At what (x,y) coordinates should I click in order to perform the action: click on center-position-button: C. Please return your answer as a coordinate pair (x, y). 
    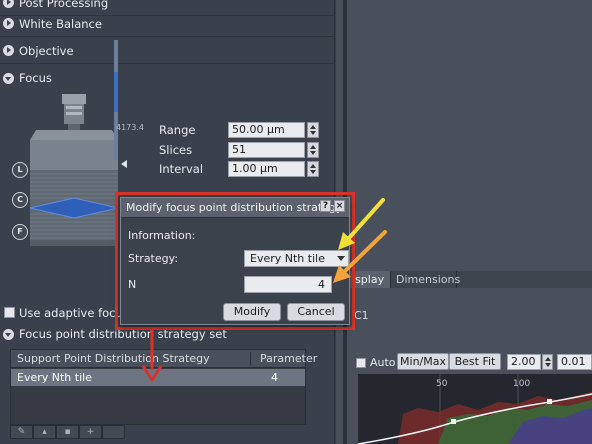
    Looking at the image, I should click on (20, 200).